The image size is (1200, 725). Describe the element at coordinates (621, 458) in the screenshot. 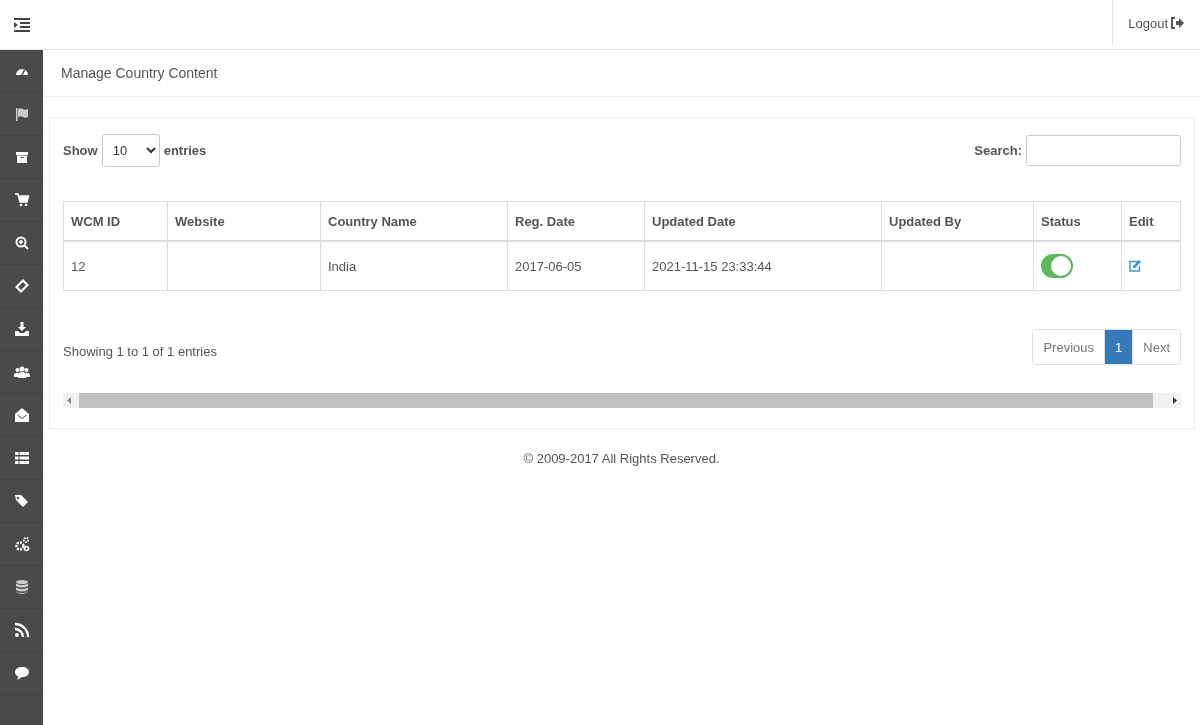

I see `footer-copyright: © 2009-2017 All Rights Reserved.` at that location.